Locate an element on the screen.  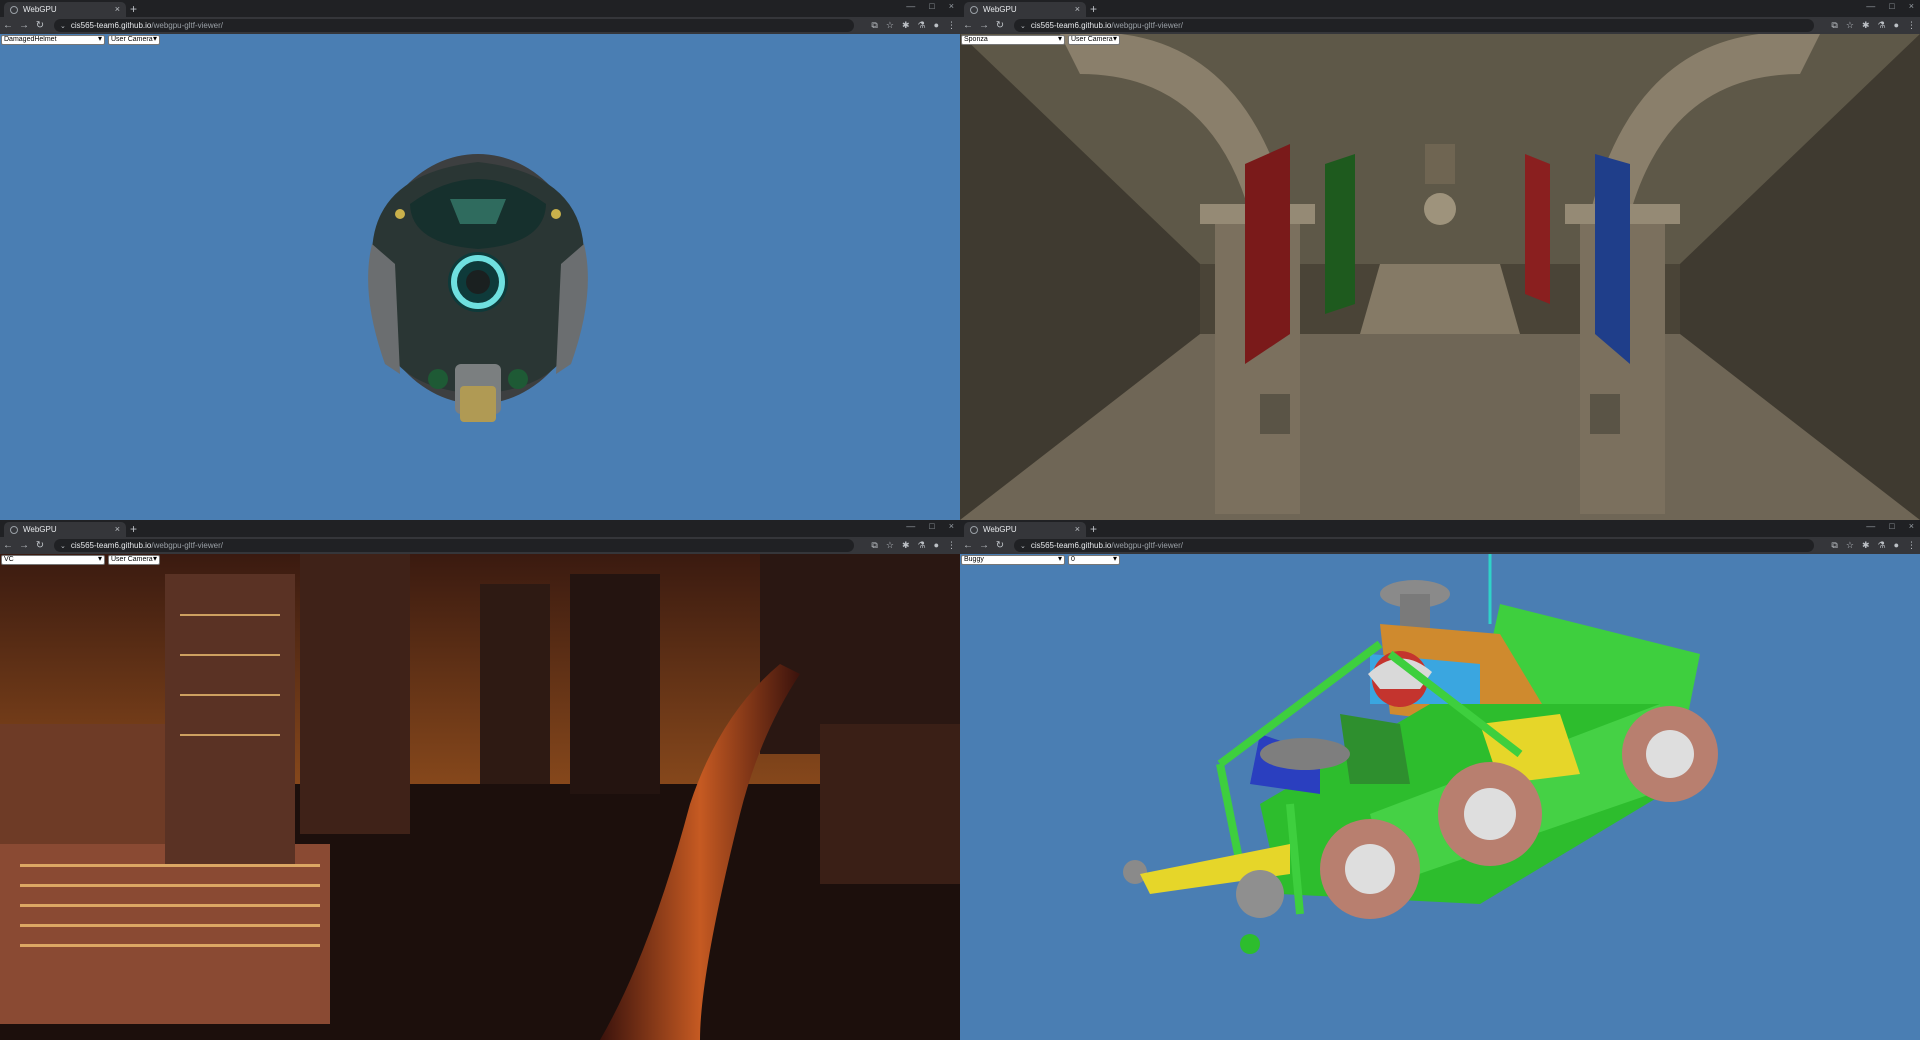
model-select: Buggy is located at coordinates (1013, 560).